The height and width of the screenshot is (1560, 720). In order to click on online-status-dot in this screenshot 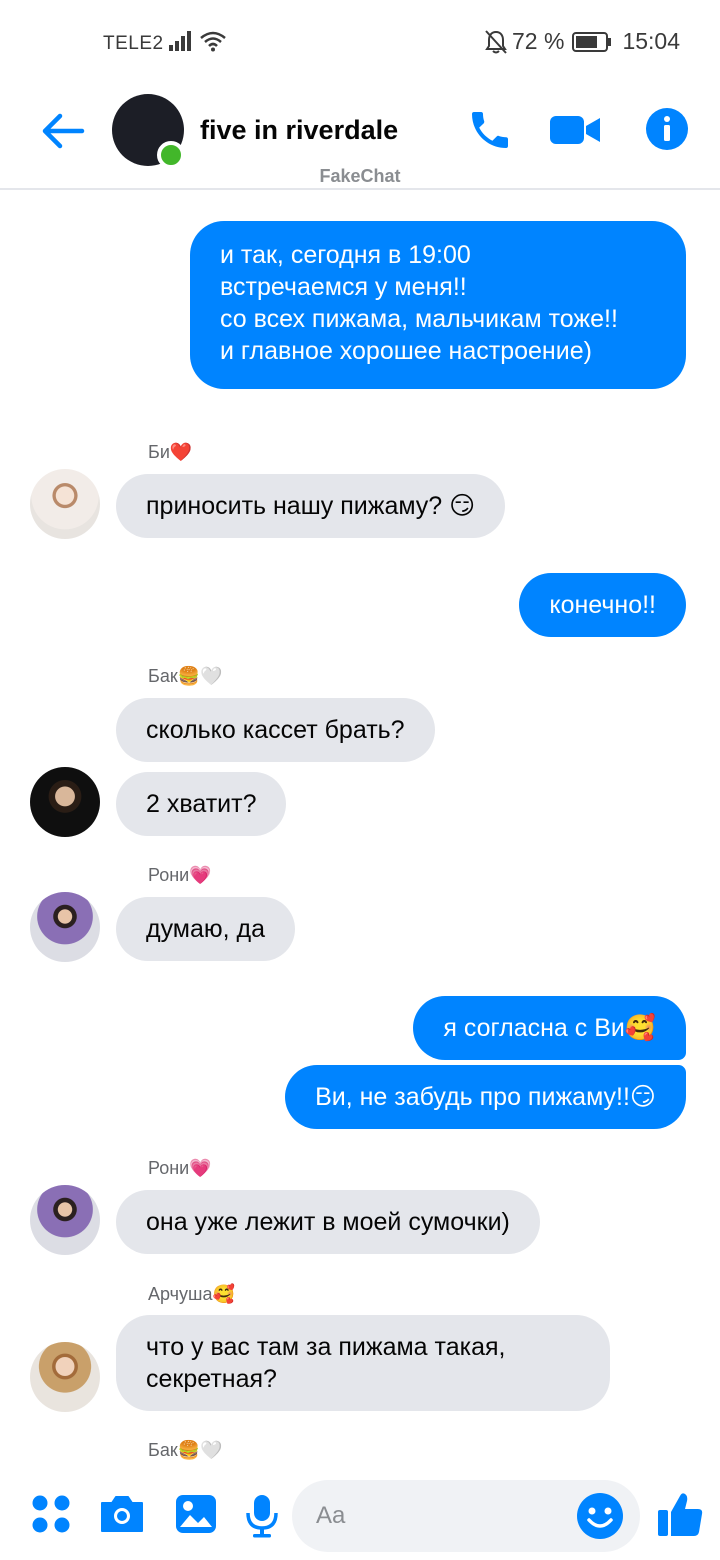, I will do `click(171, 155)`.